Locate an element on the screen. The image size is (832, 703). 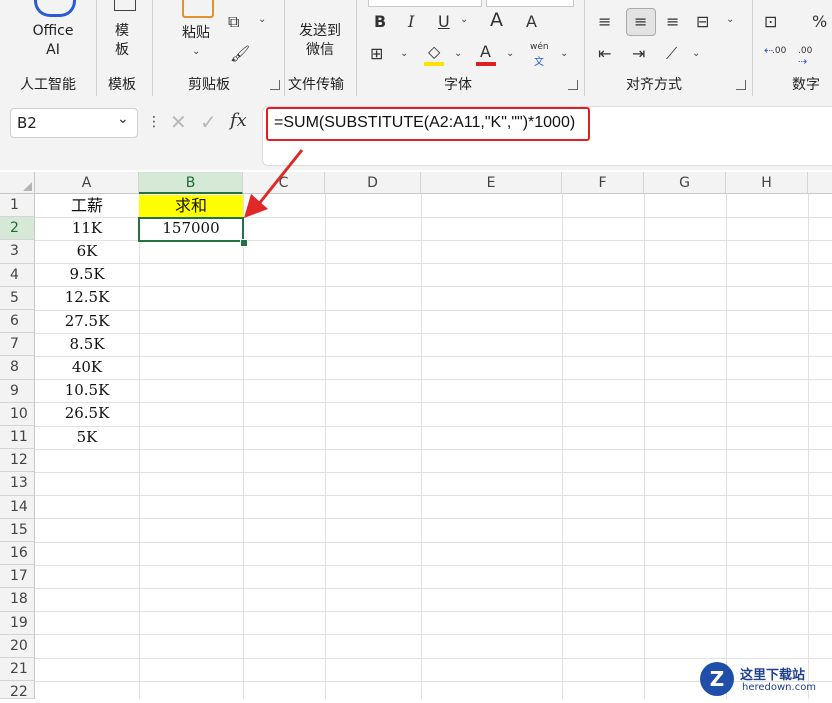
font-size-box is located at coordinates (530, 3).